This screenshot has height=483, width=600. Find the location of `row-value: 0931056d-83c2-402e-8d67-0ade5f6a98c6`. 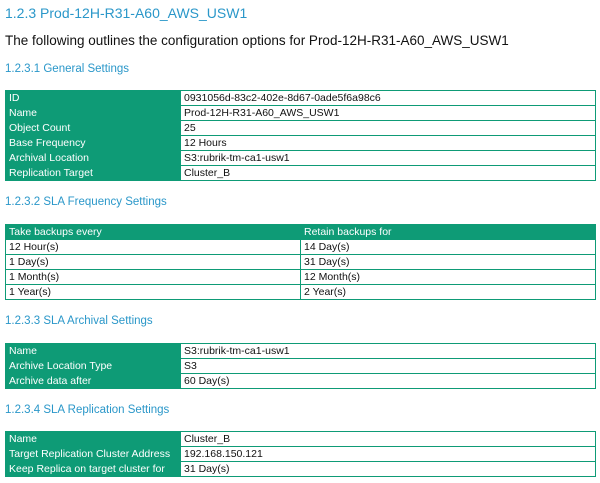

row-value: 0931056d-83c2-402e-8d67-0ade5f6a98c6 is located at coordinates (388, 98).